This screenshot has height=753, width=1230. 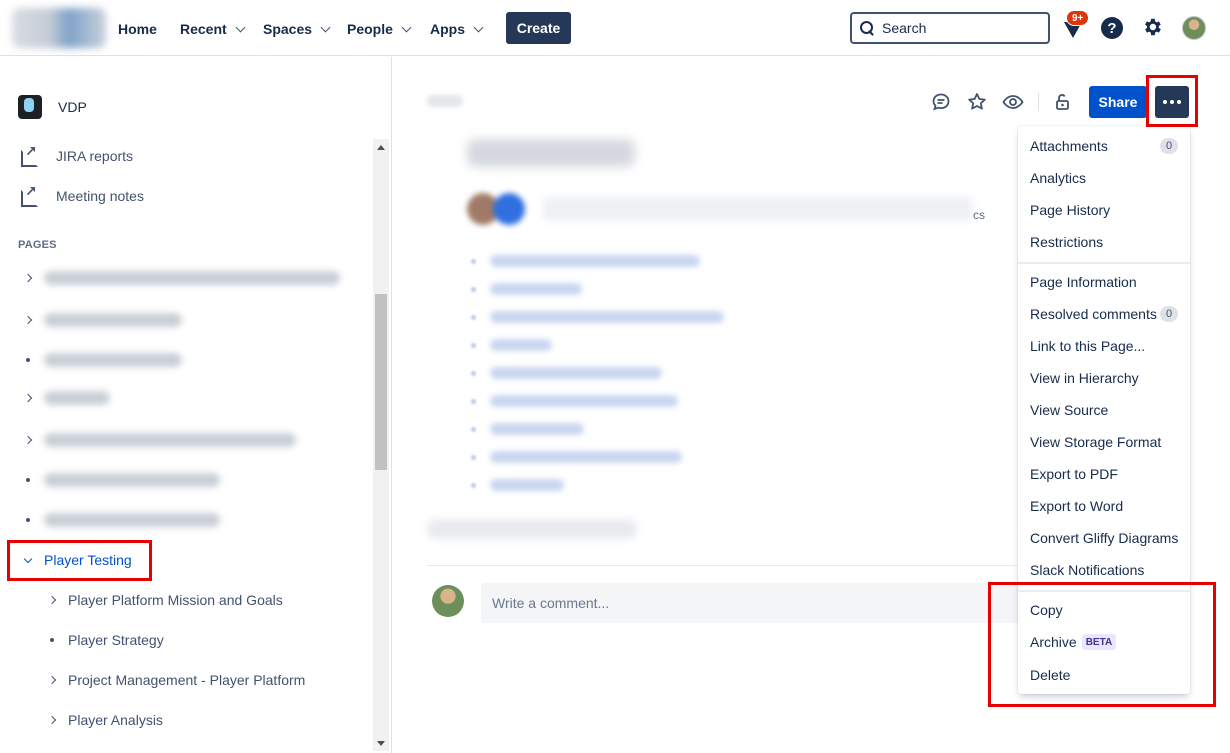 I want to click on toolbar-divider, so click(x=1038, y=102).